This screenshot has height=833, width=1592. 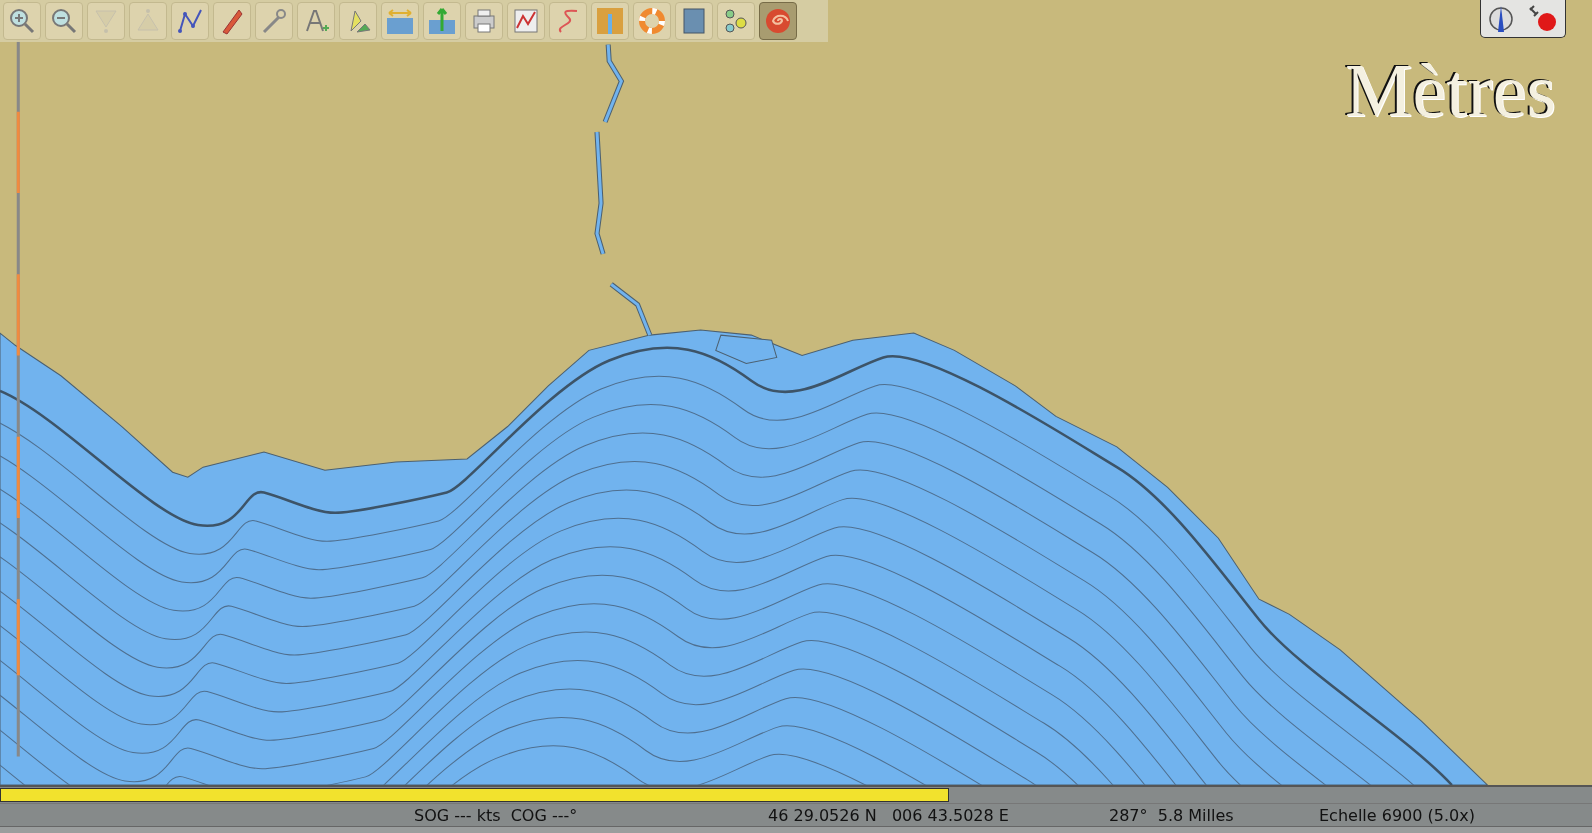 I want to click on gps-status-icon, so click(x=1542, y=18).